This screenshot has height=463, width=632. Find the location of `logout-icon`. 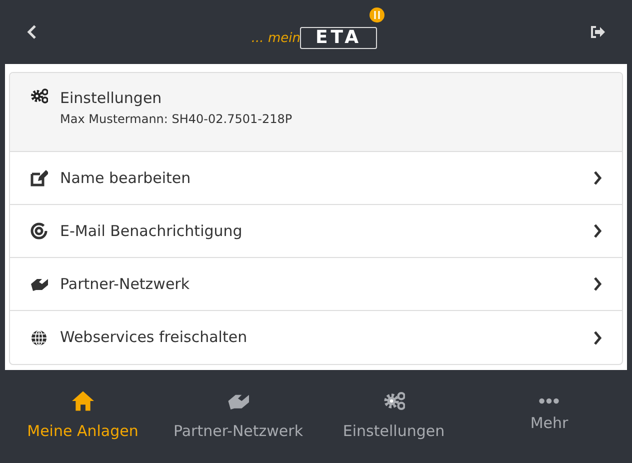

logout-icon is located at coordinates (598, 32).